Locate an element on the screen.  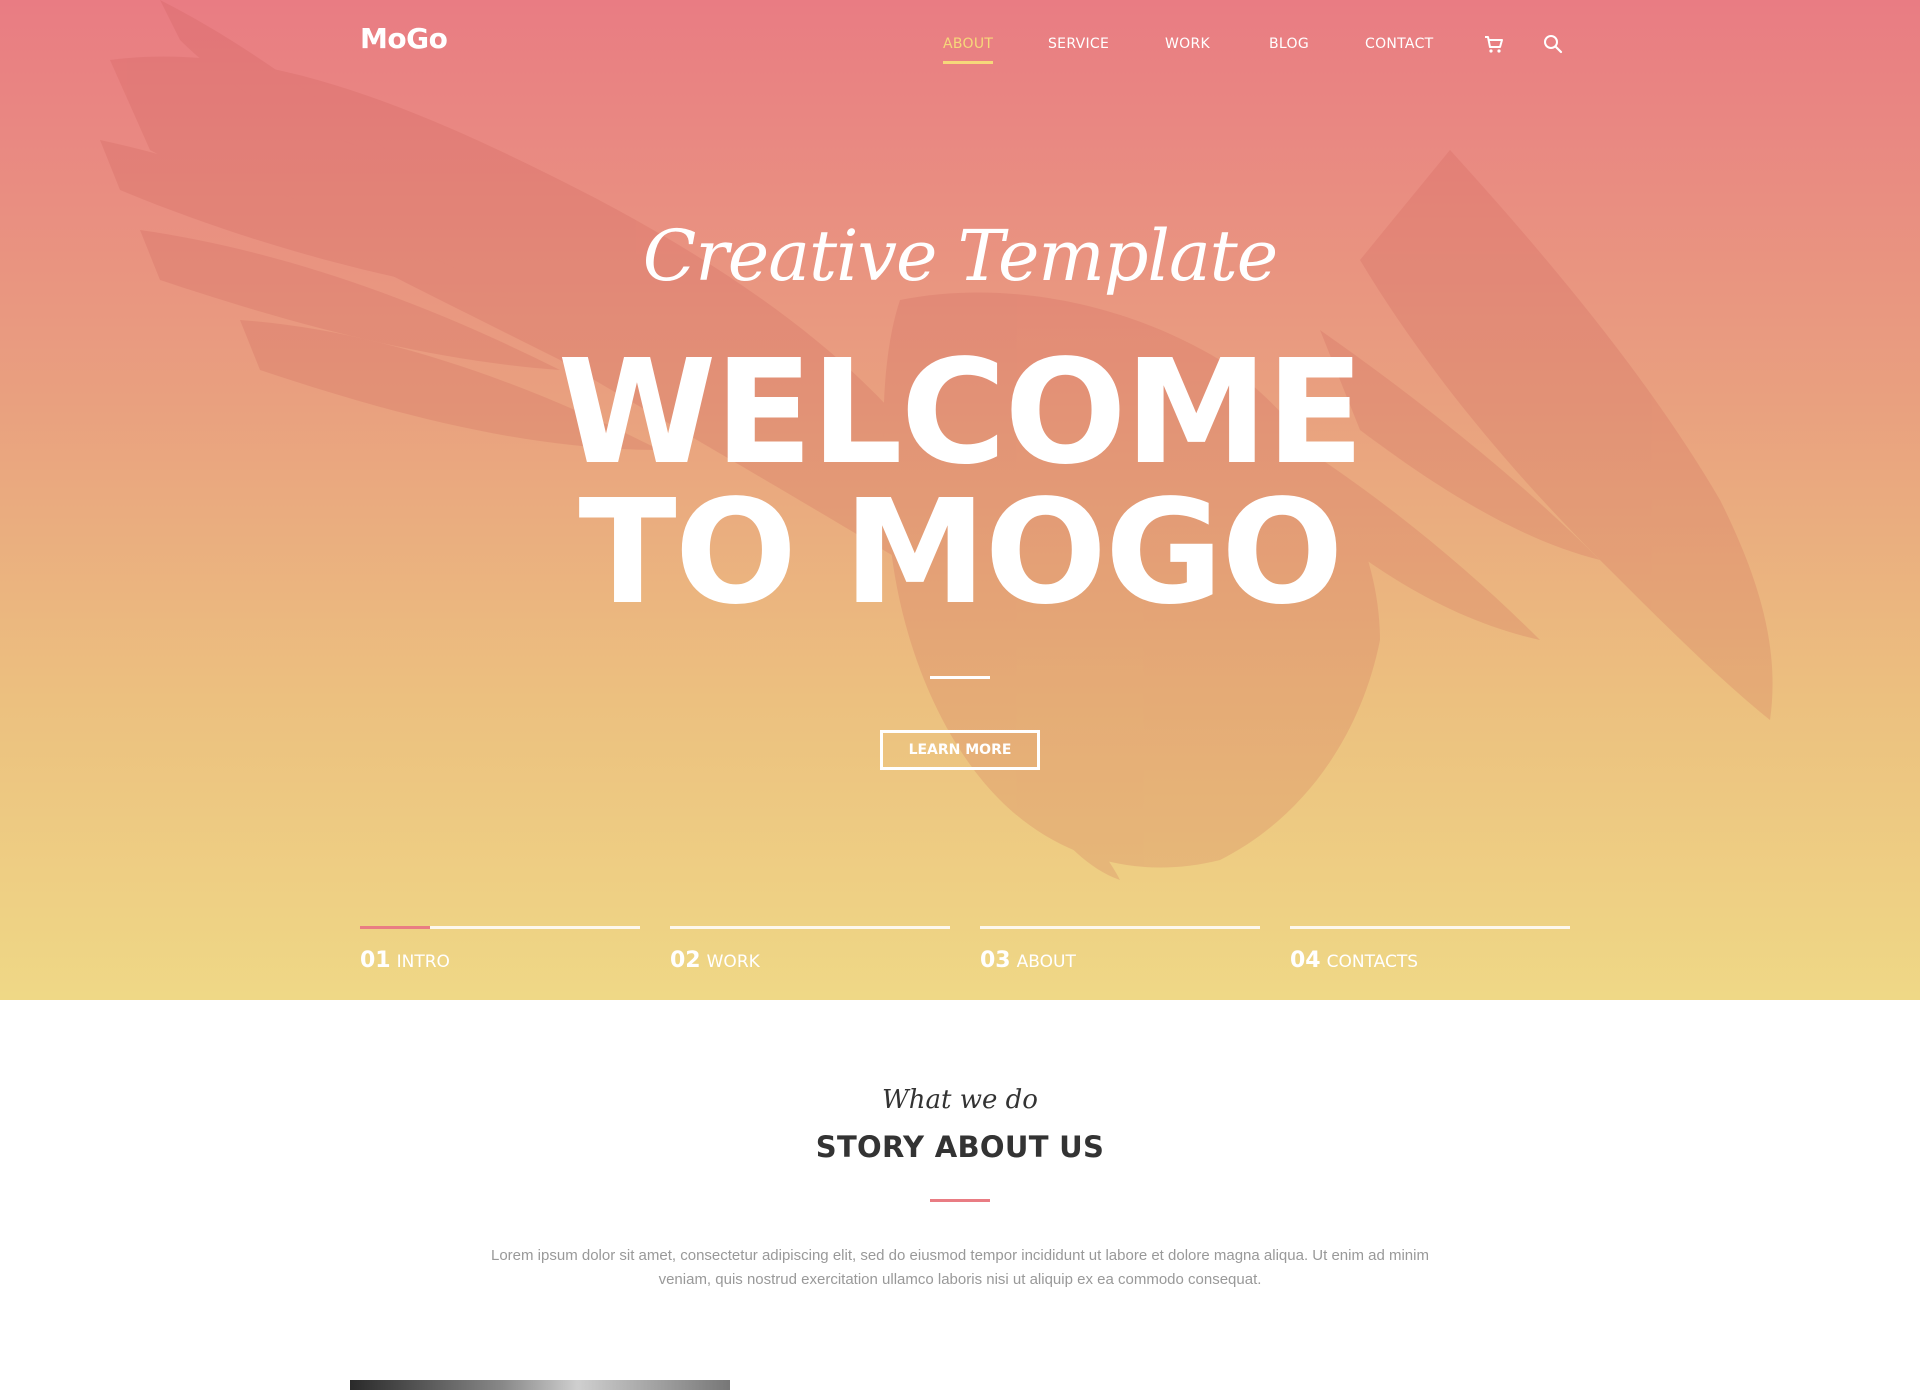
step-label: 01 INTRO is located at coordinates (405, 960).